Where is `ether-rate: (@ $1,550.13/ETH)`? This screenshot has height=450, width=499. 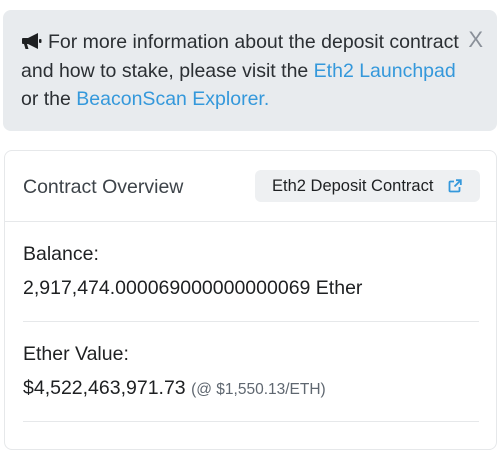
ether-rate: (@ $1,550.13/ETH) is located at coordinates (258, 389).